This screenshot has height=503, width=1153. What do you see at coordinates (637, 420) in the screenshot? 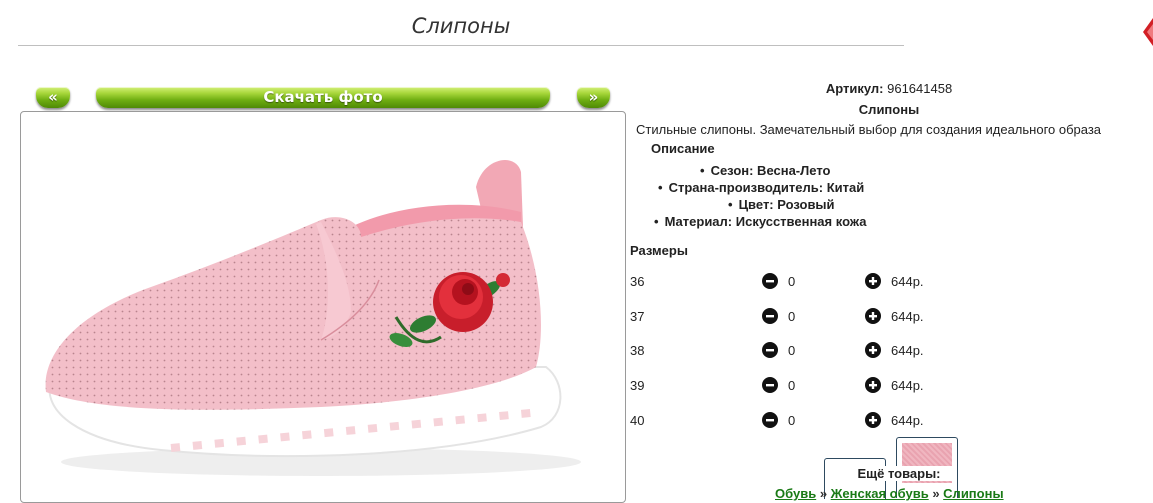
I see `size-value: 40` at bounding box center [637, 420].